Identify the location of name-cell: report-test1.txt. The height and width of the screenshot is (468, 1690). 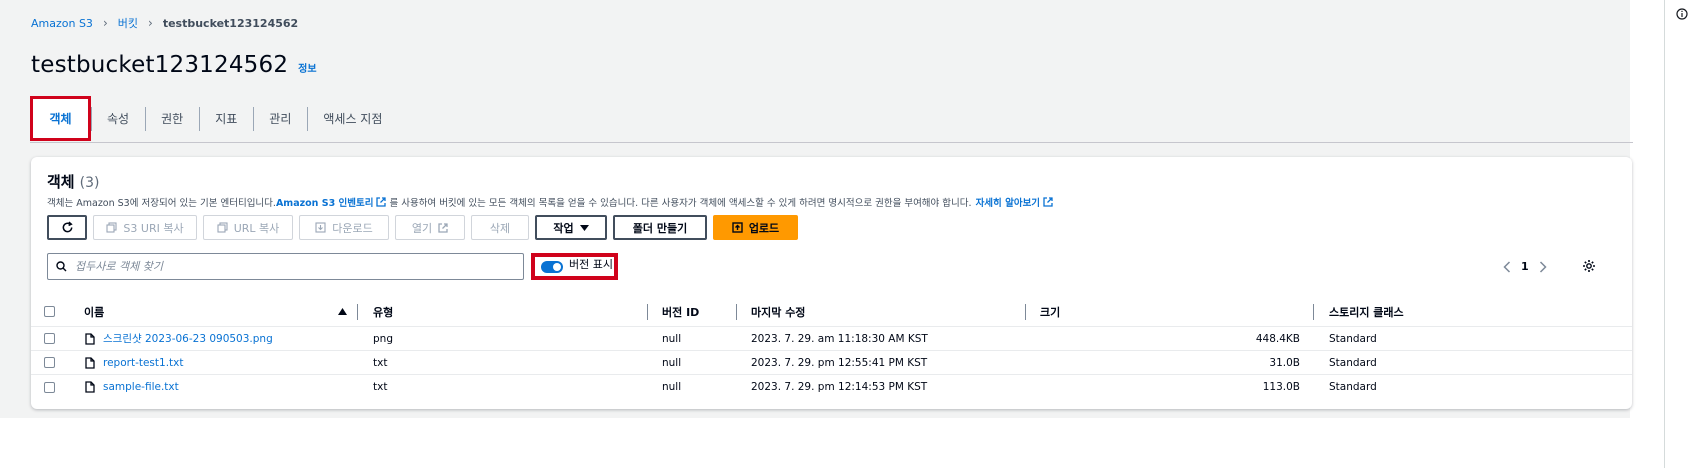
(134, 362).